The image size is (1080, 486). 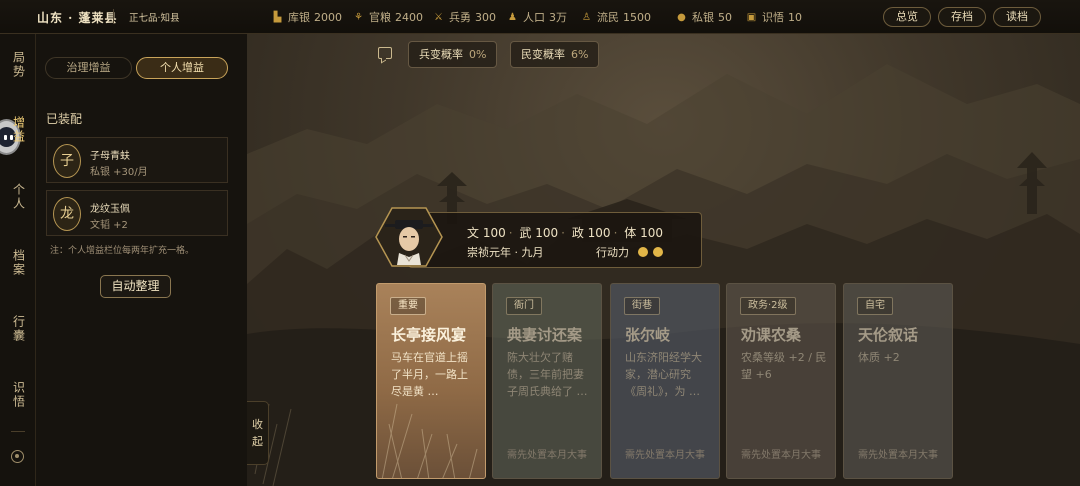 I want to click on attr-name: 文, so click(x=473, y=233).